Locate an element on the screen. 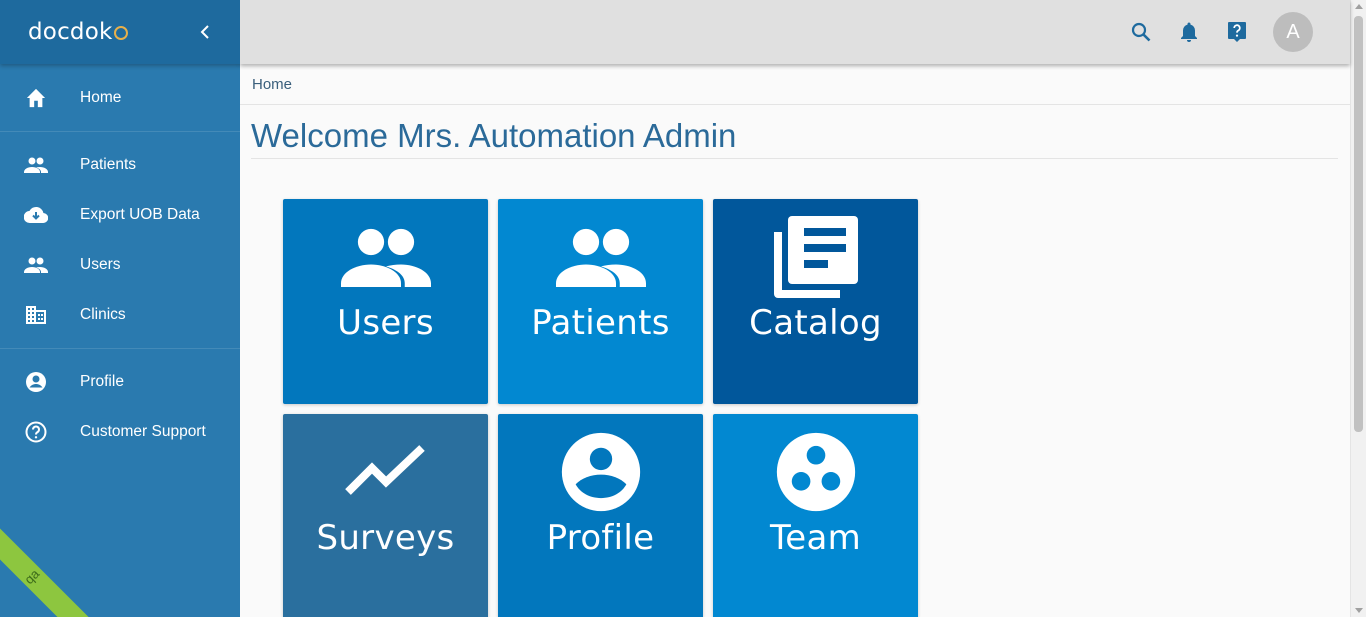 Image resolution: width=1366 pixels, height=617 pixels. nav-section-management: Patients Export UOB Data Users Clinics is located at coordinates (120, 240).